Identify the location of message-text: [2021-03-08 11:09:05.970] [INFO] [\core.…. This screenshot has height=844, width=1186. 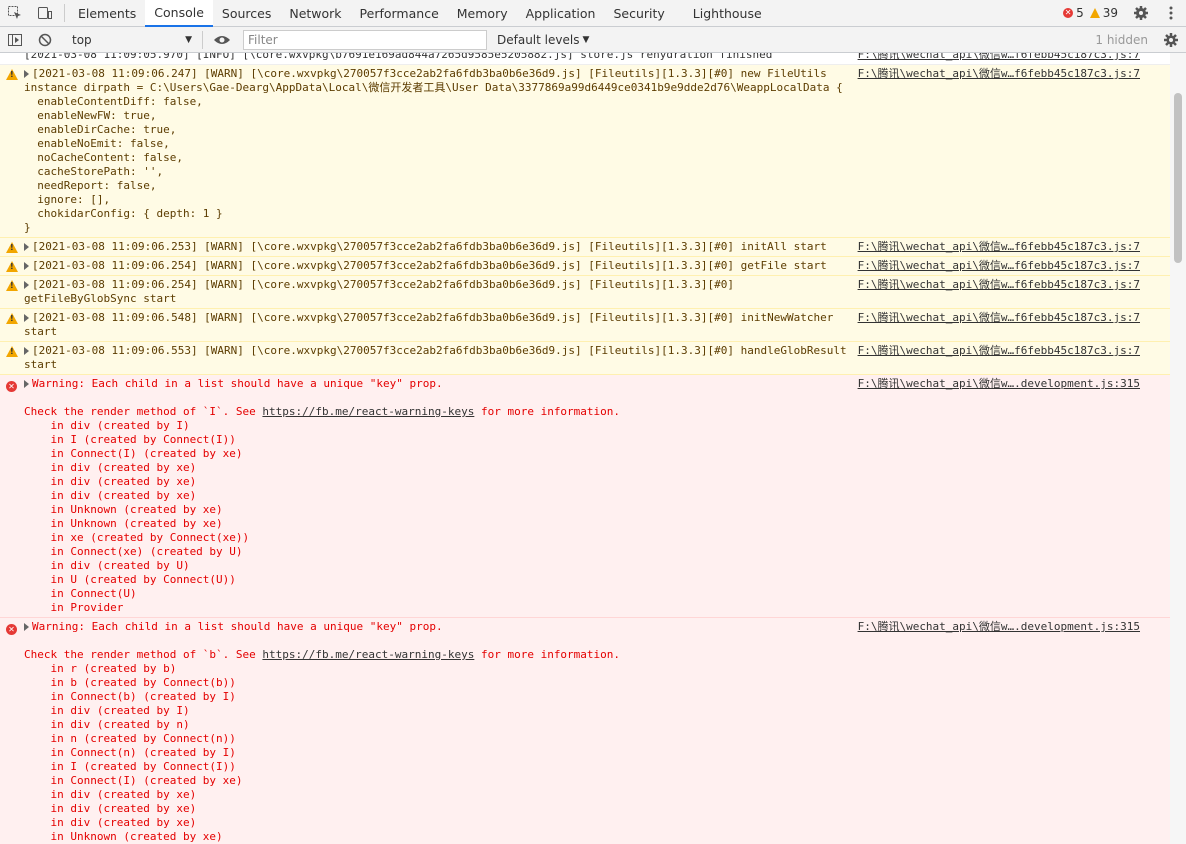
(398, 57).